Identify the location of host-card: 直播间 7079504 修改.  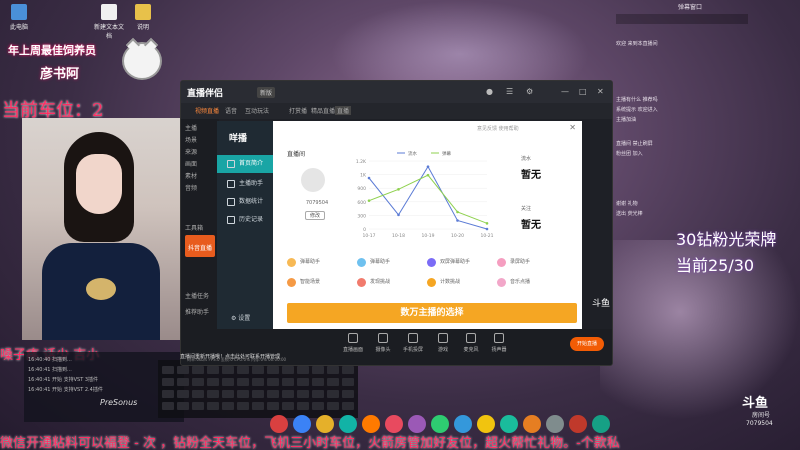
(317, 189).